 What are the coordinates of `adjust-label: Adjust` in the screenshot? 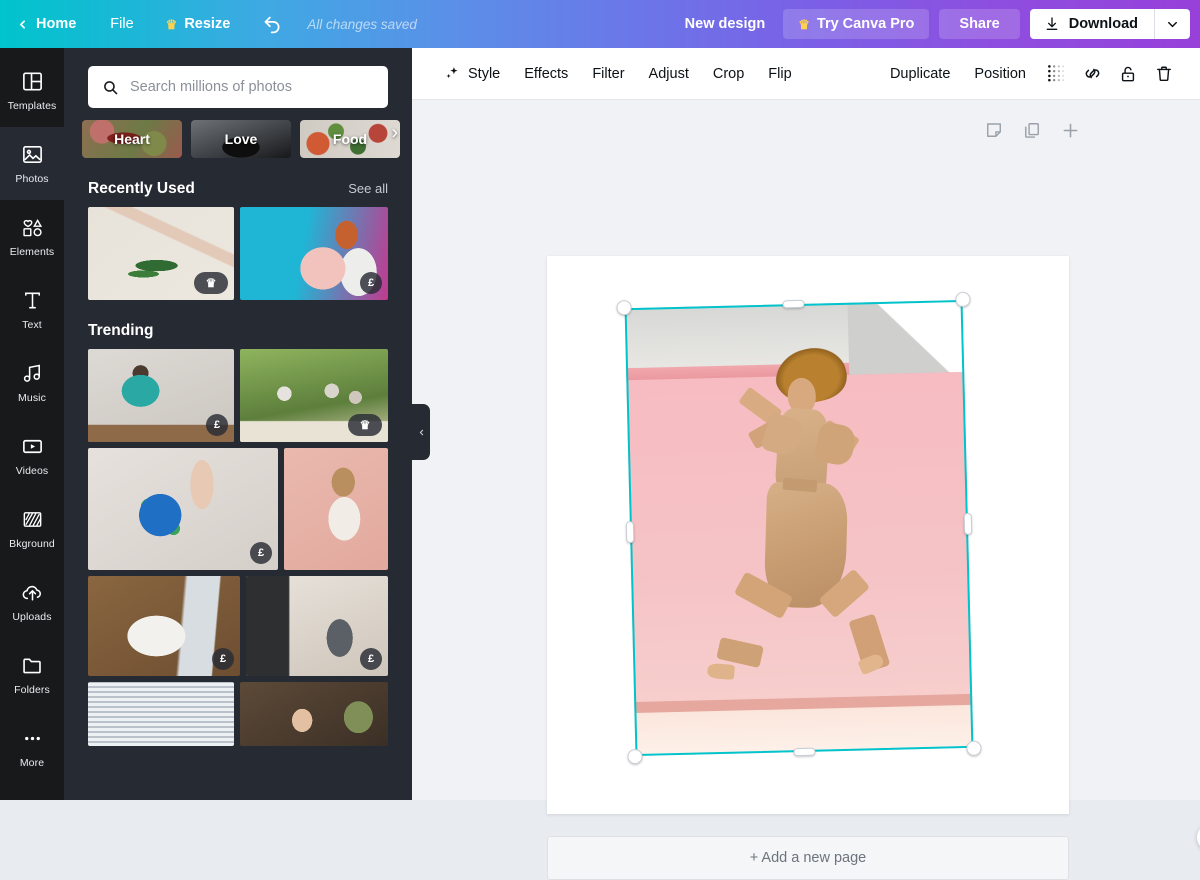 It's located at (668, 73).